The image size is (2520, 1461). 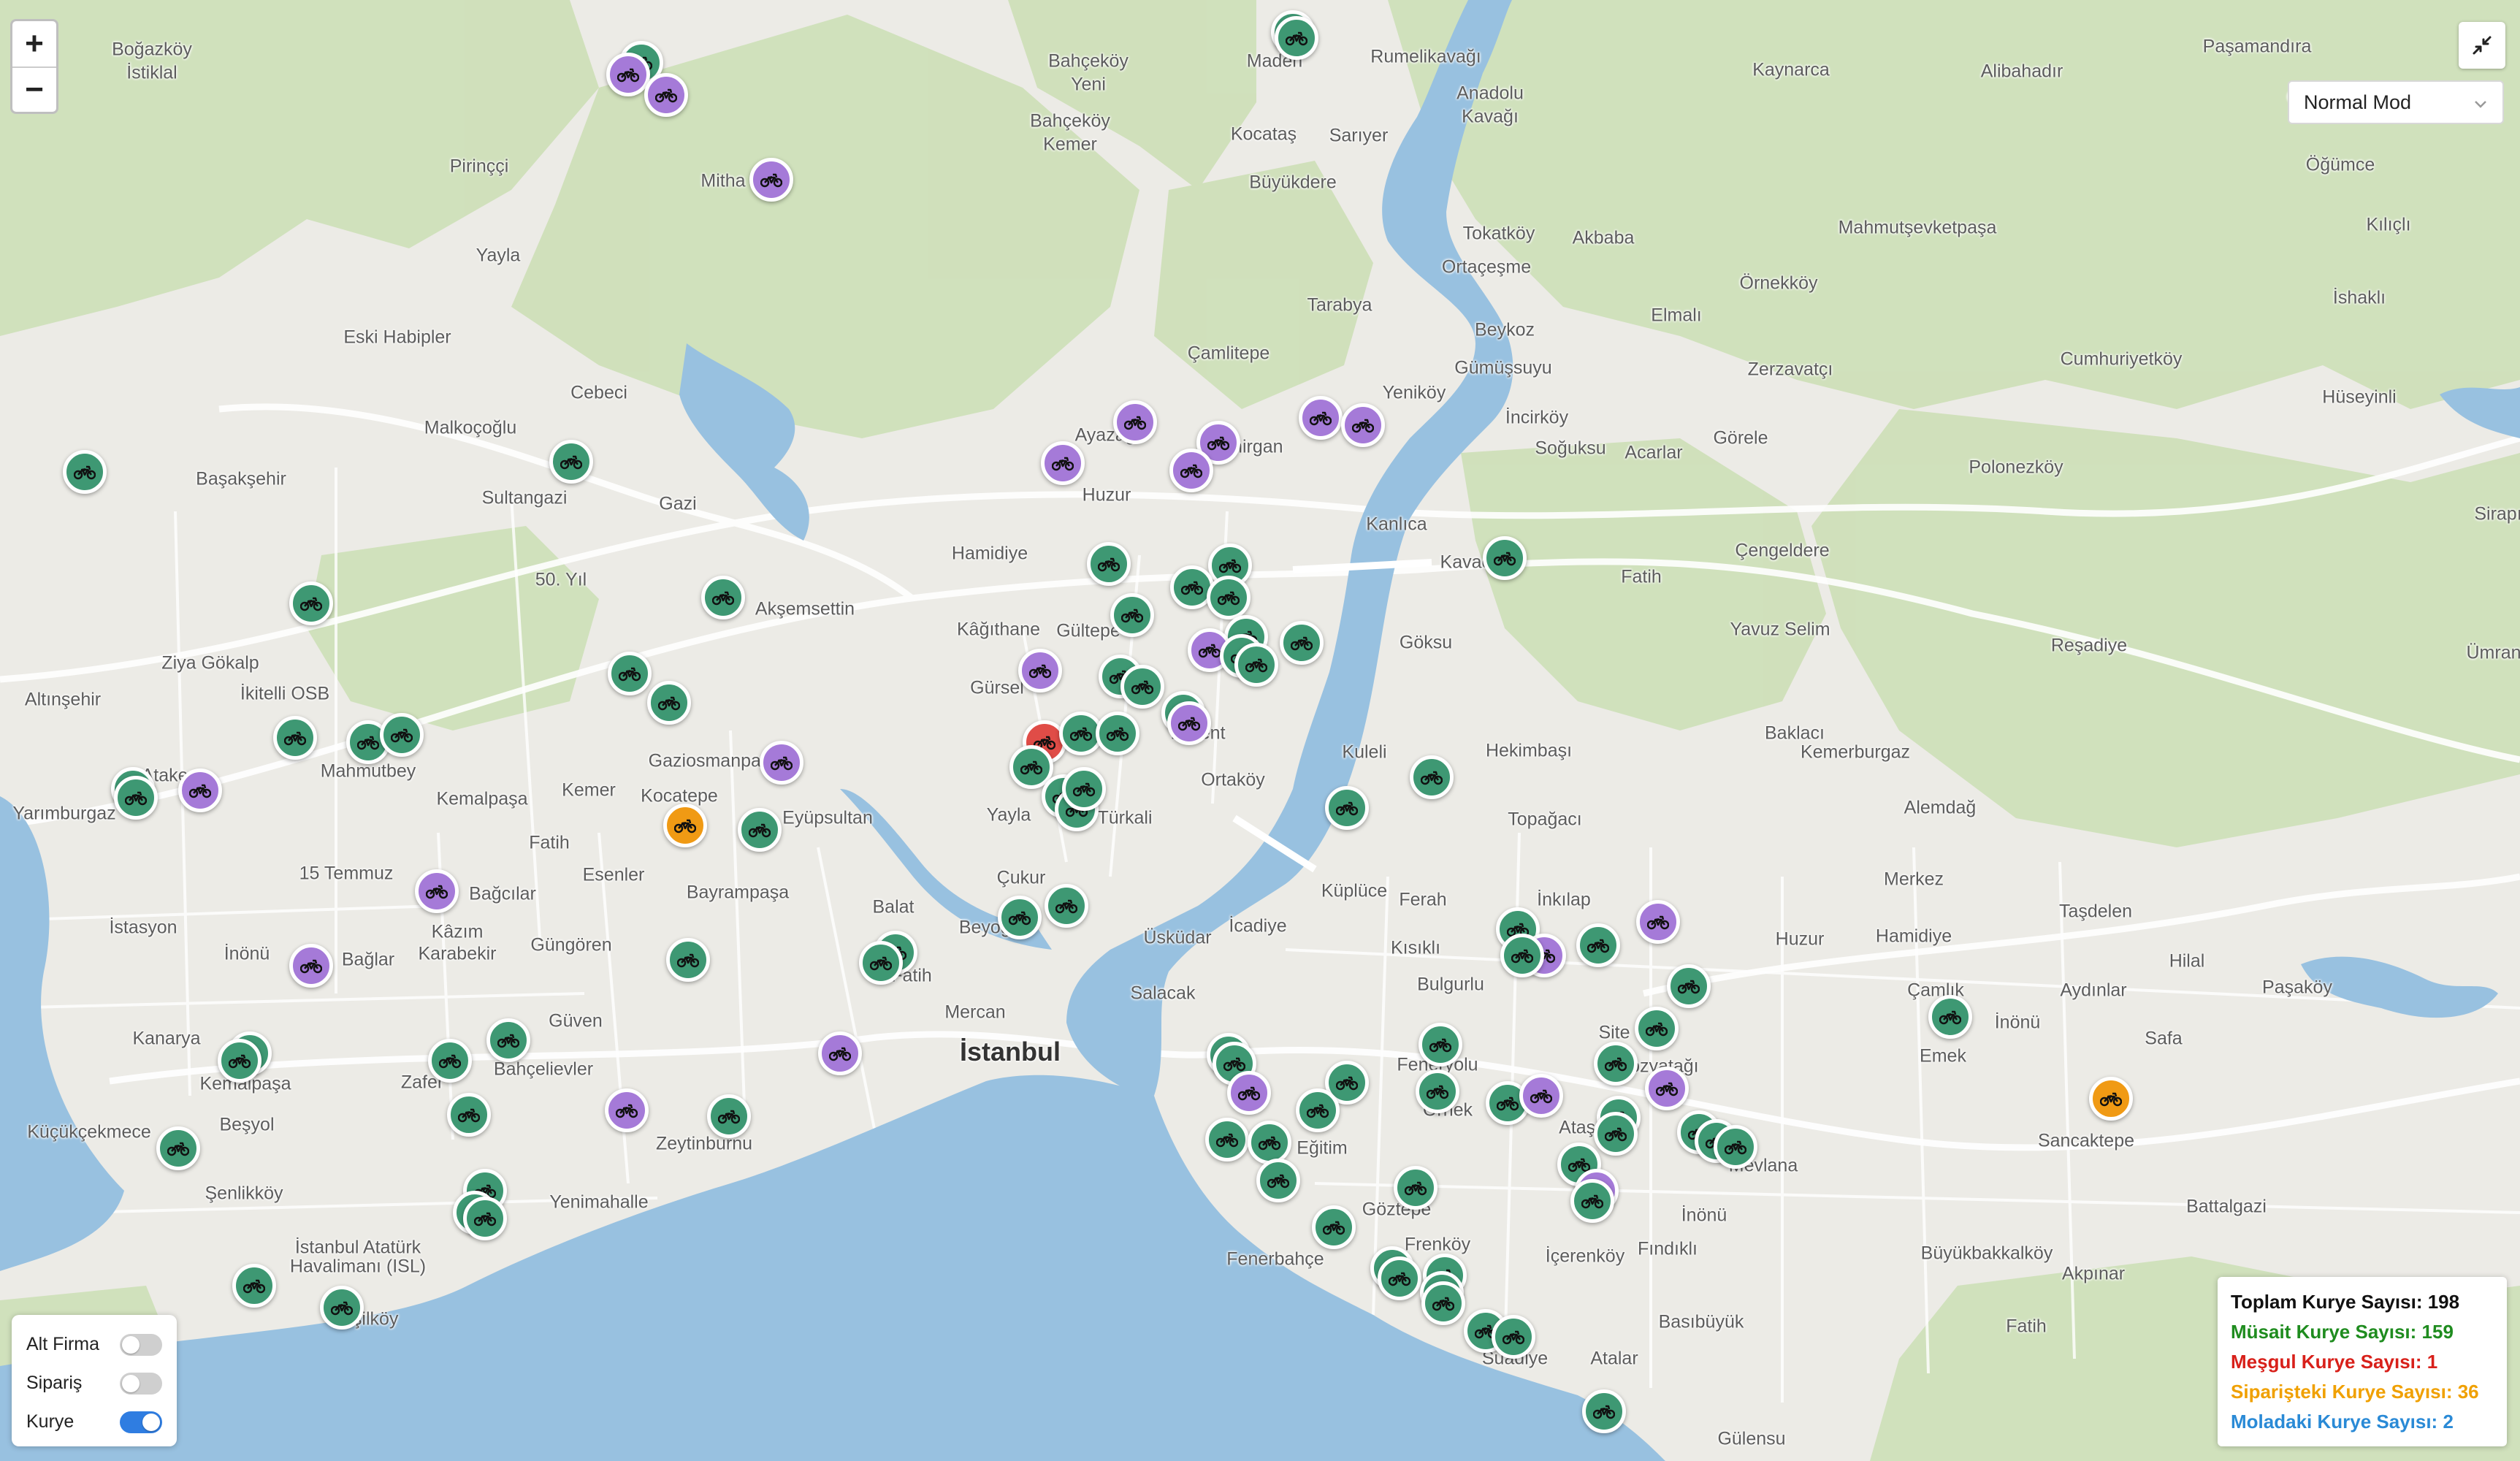 I want to click on kurye-toggle, so click(x=141, y=1422).